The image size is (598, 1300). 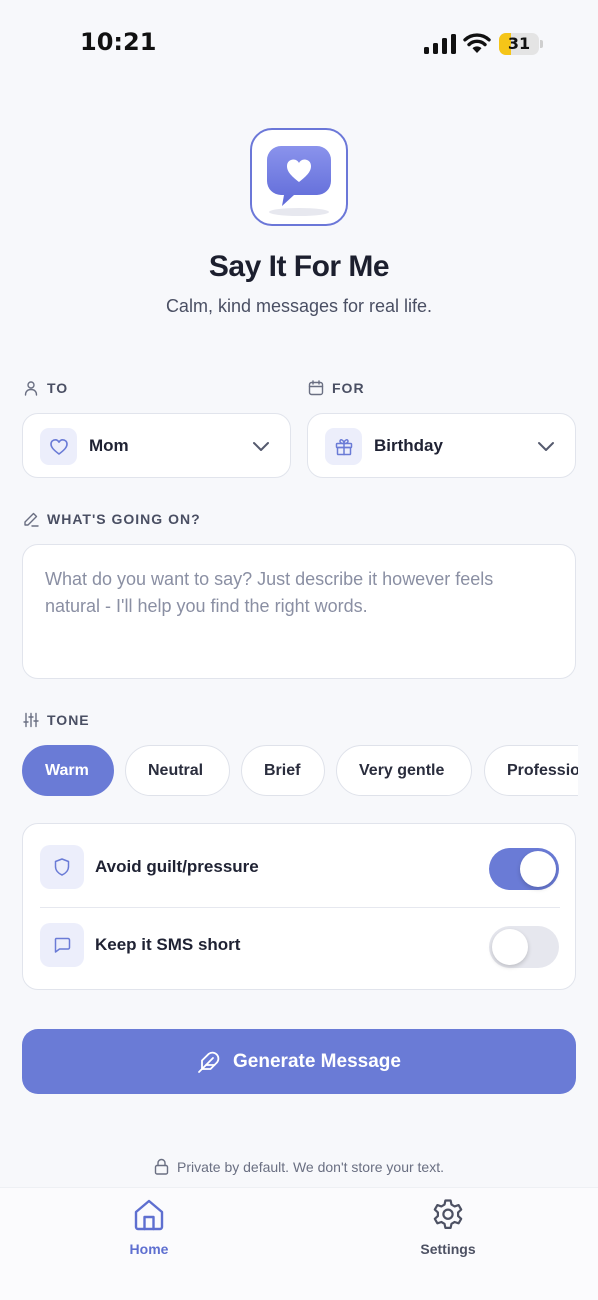 I want to click on option-sms-short: Keep it SMS short, so click(x=300, y=942).